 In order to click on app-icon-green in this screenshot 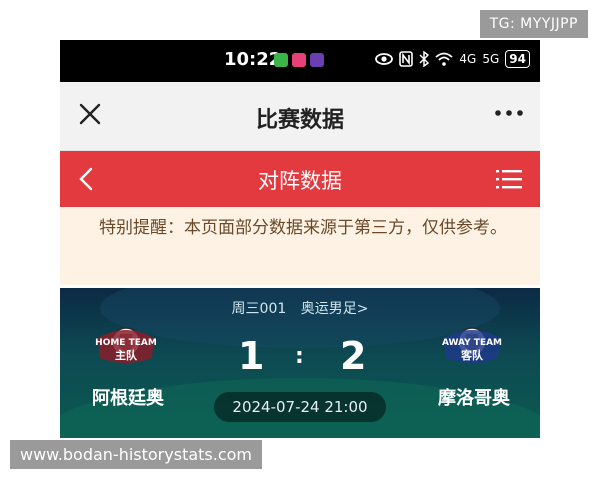, I will do `click(281, 60)`.